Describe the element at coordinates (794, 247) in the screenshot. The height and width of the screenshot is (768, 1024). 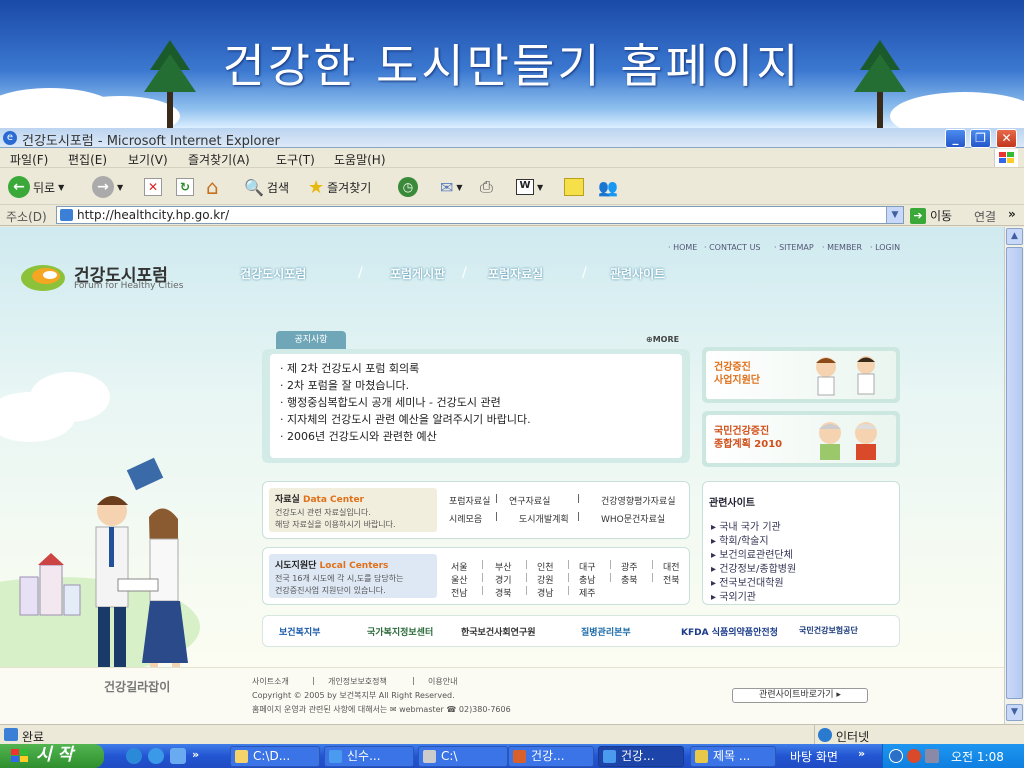
I see `topnav-sitemap: · SITEMAP` at that location.